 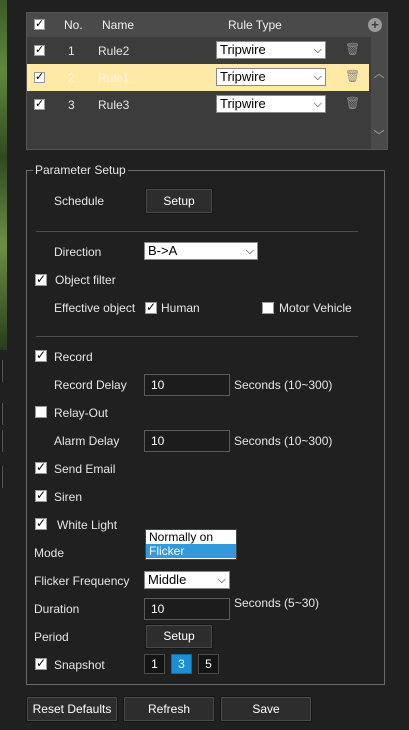 What do you see at coordinates (179, 636) in the screenshot?
I see `period-setup-button: Setup` at bounding box center [179, 636].